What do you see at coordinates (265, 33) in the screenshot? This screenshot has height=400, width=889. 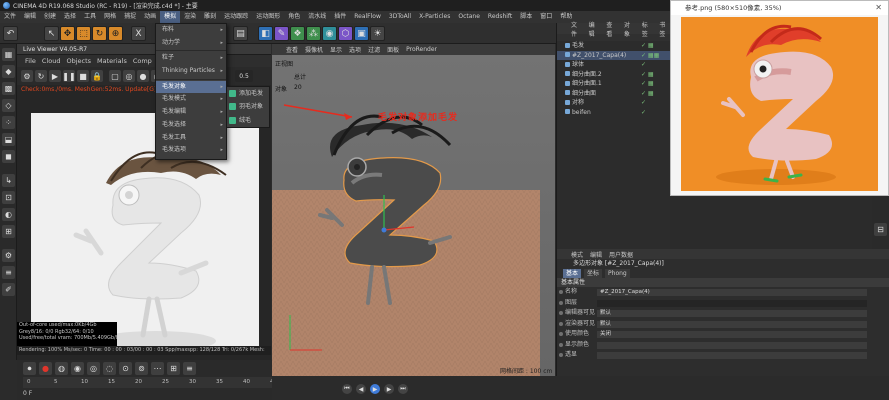 I see `cube-icon: ◧` at bounding box center [265, 33].